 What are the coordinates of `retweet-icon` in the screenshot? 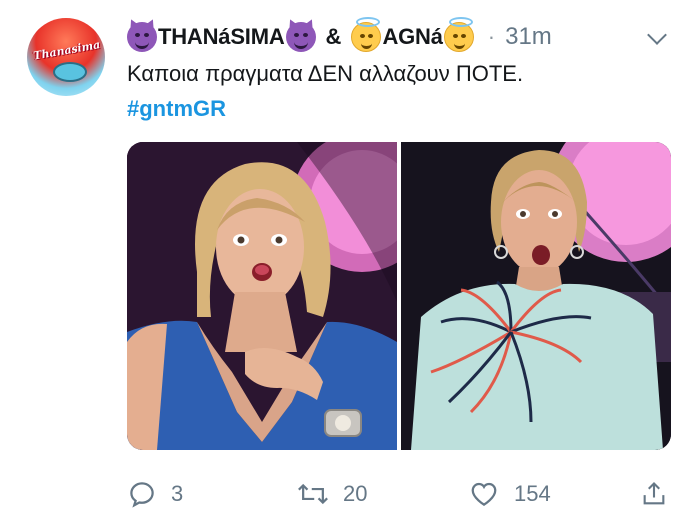 It's located at (313, 494).